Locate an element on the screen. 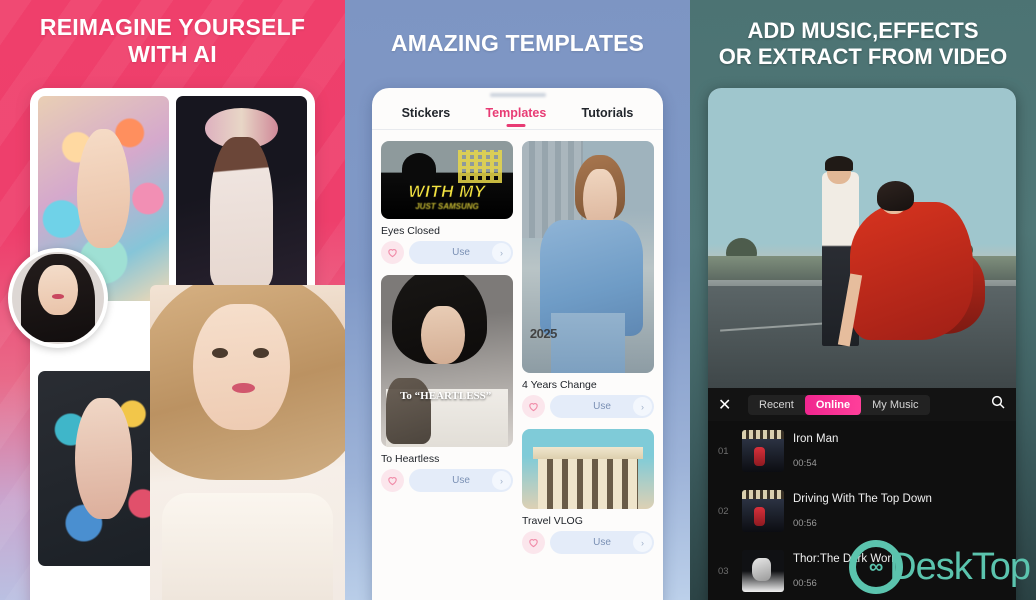 The height and width of the screenshot is (600, 1036). thumbnail-tattoo is located at coordinates (409, 411).